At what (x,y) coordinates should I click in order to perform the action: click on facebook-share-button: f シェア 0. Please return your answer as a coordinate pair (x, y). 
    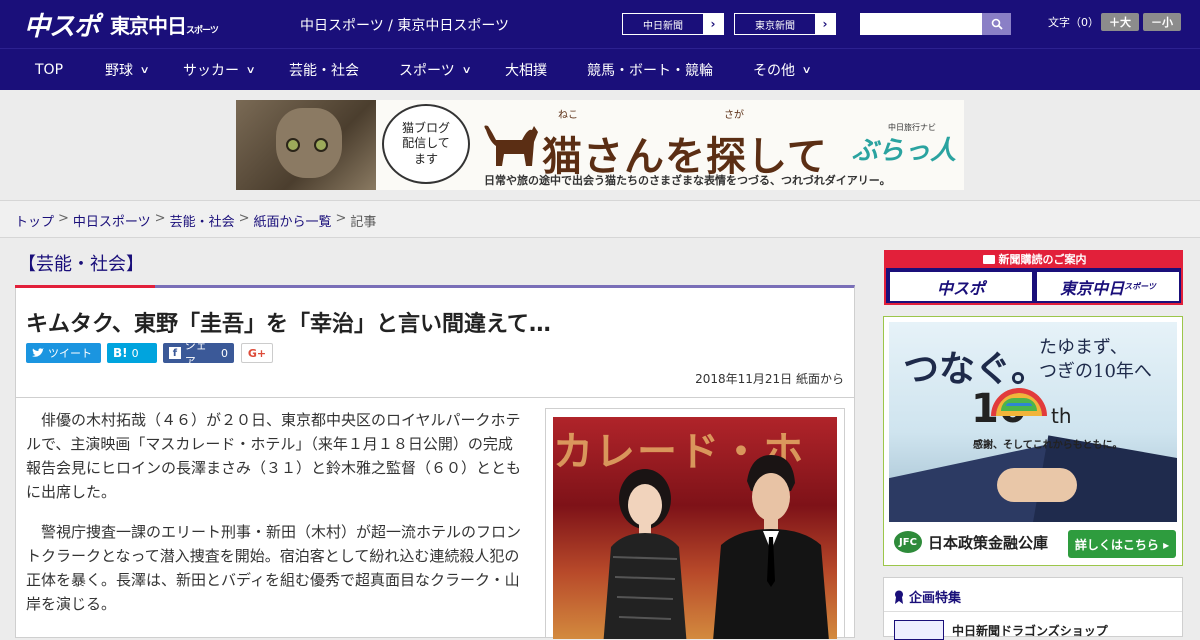
    Looking at the image, I should click on (198, 353).